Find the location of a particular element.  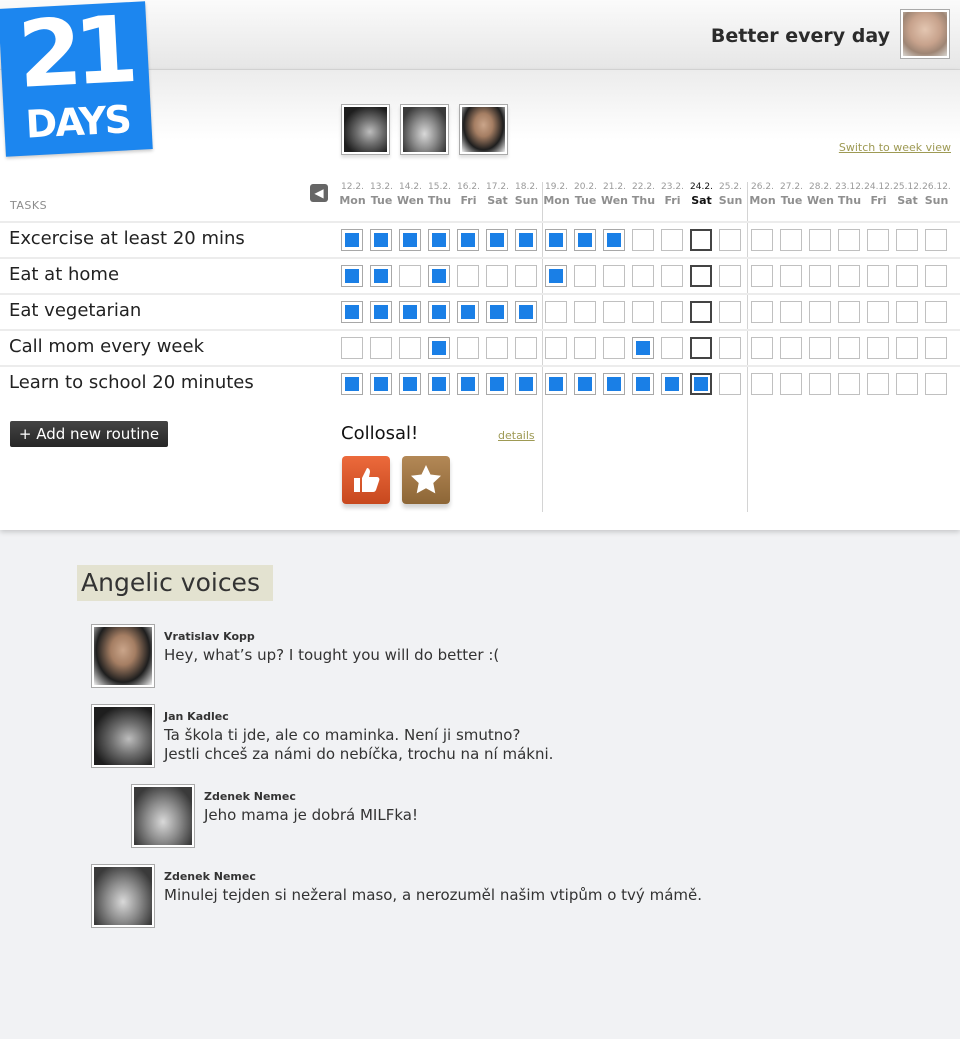

comment-author: Jan Kadlec is located at coordinates (196, 716).